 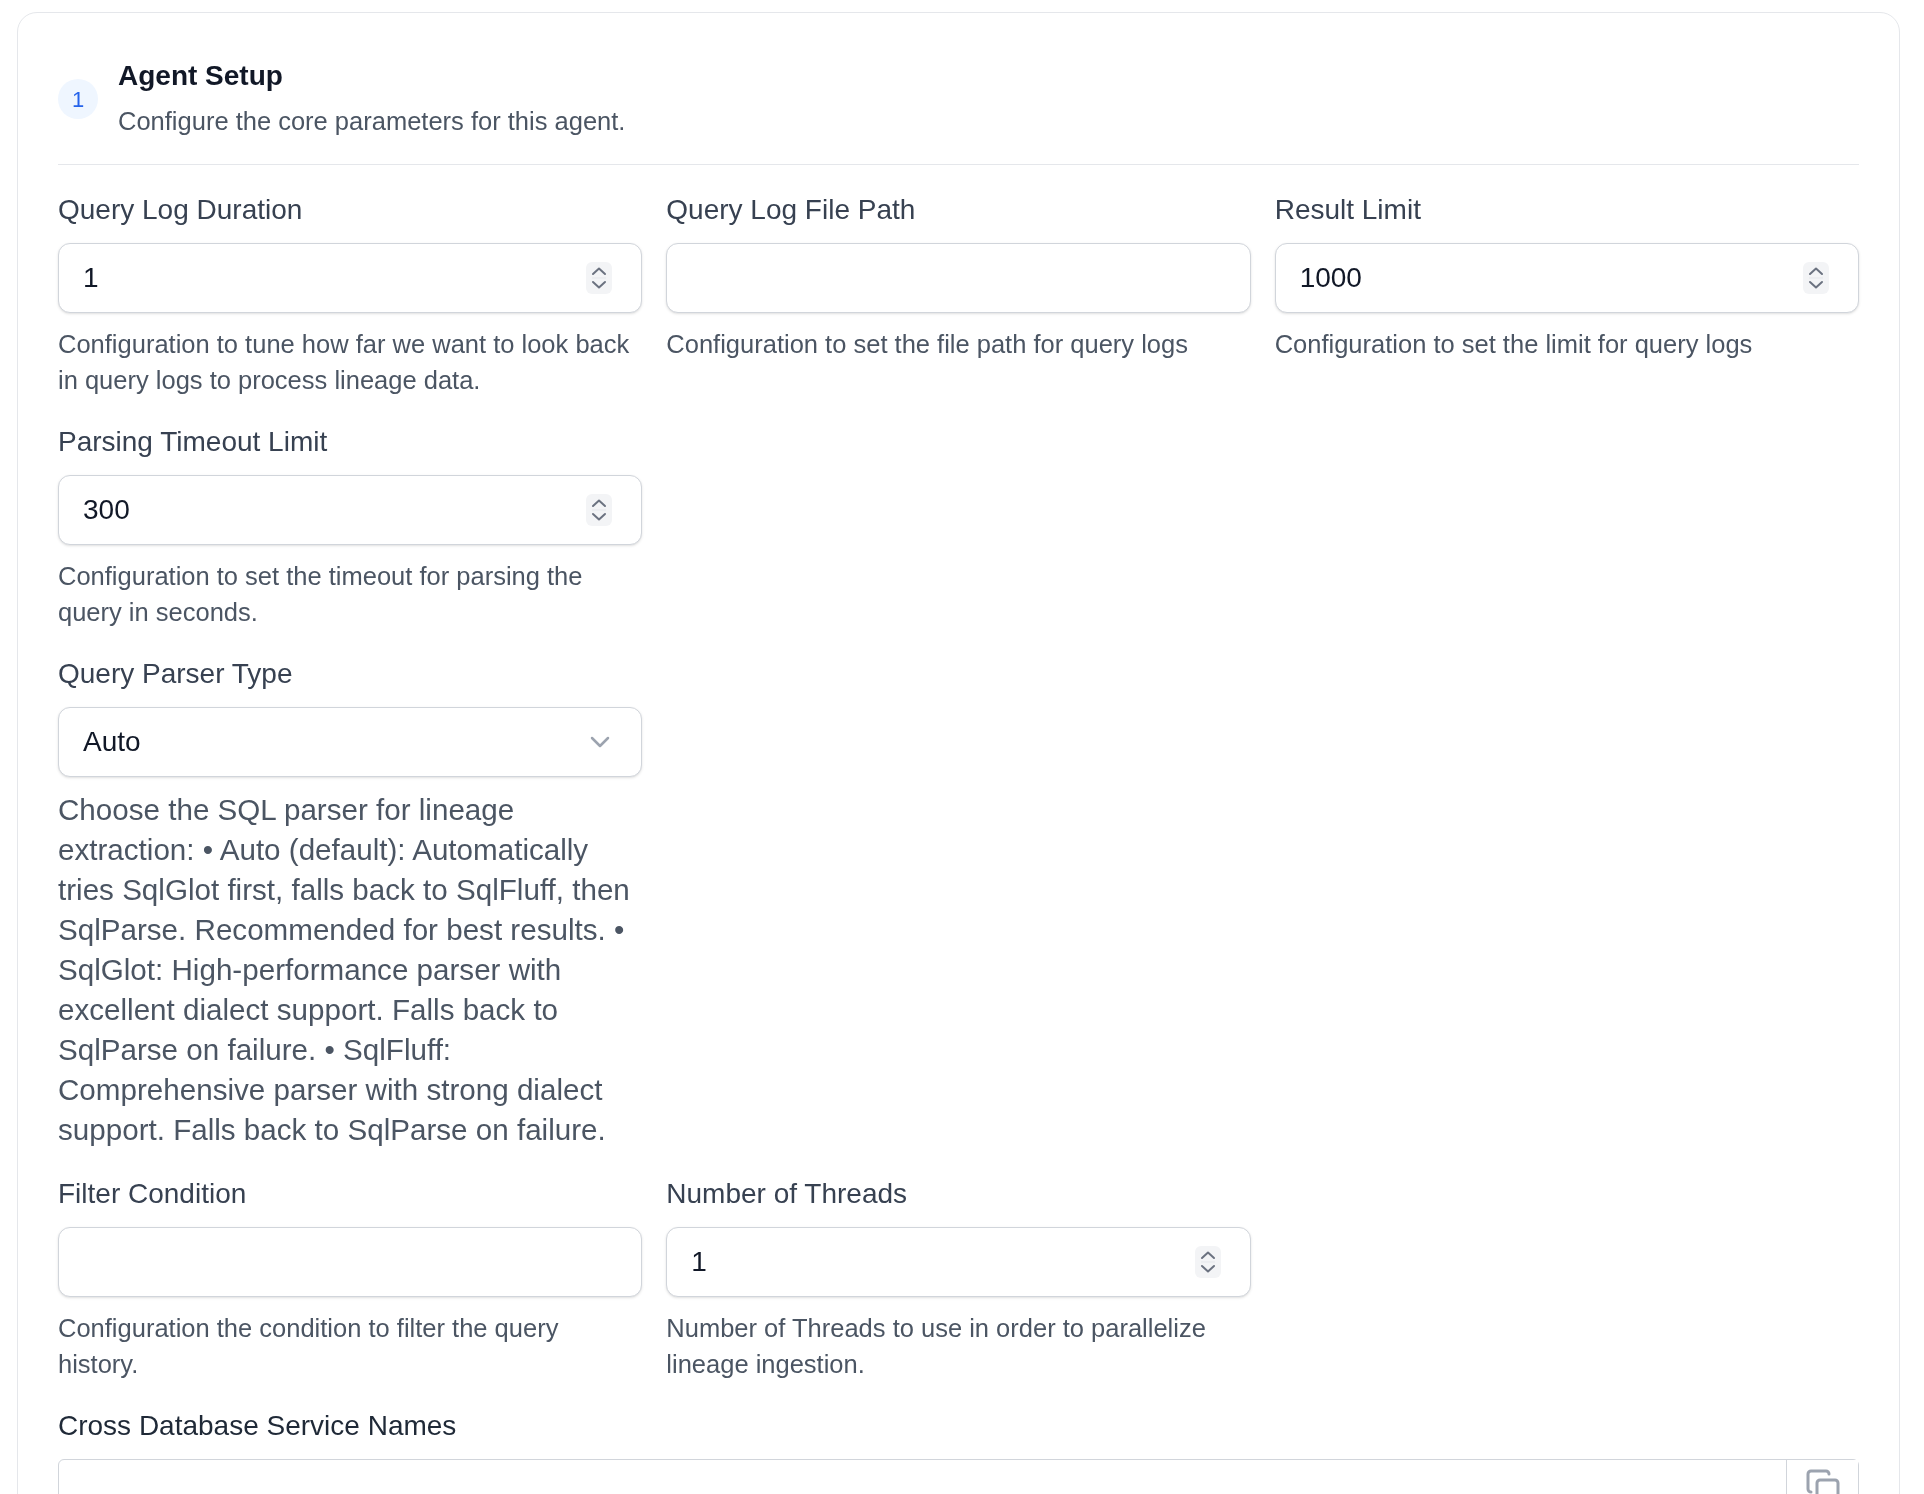 What do you see at coordinates (1822, 1481) in the screenshot?
I see `copy-icon` at bounding box center [1822, 1481].